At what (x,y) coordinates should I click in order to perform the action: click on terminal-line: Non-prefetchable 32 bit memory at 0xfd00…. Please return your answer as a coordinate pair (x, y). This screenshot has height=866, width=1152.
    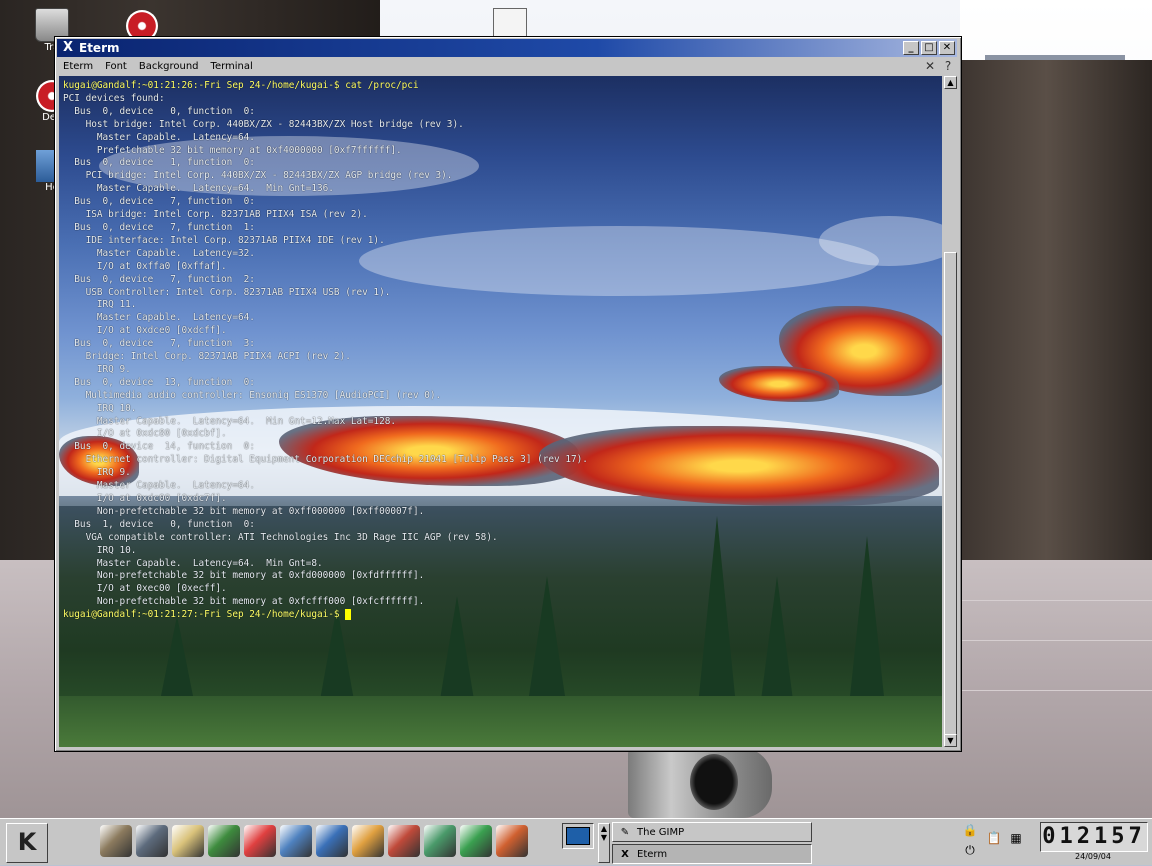
    Looking at the image, I should click on (260, 576).